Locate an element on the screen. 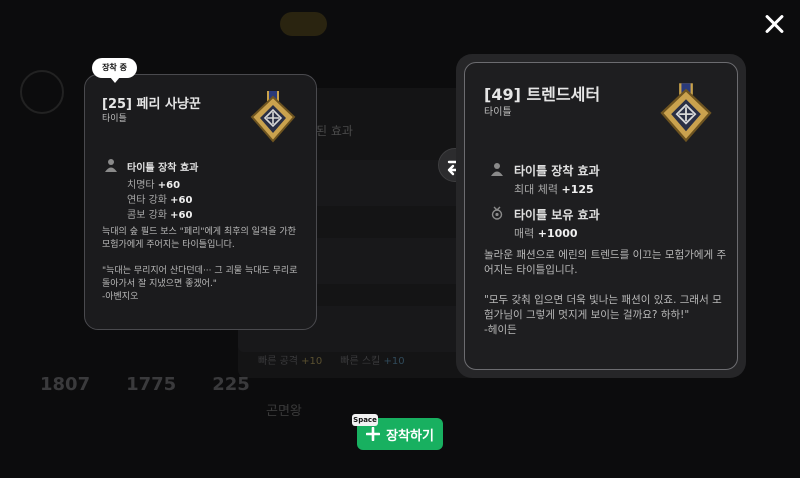 The width and height of the screenshot is (800, 478). stat-value: 1807 is located at coordinates (65, 384).